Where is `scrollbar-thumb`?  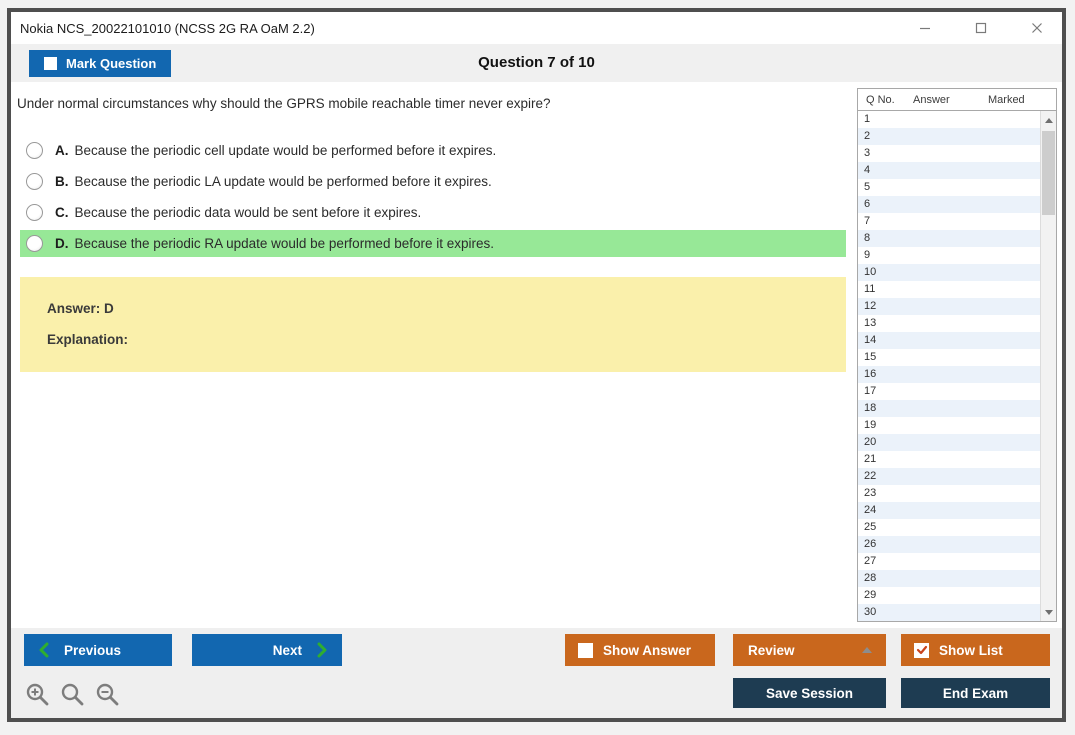 scrollbar-thumb is located at coordinates (1048, 173).